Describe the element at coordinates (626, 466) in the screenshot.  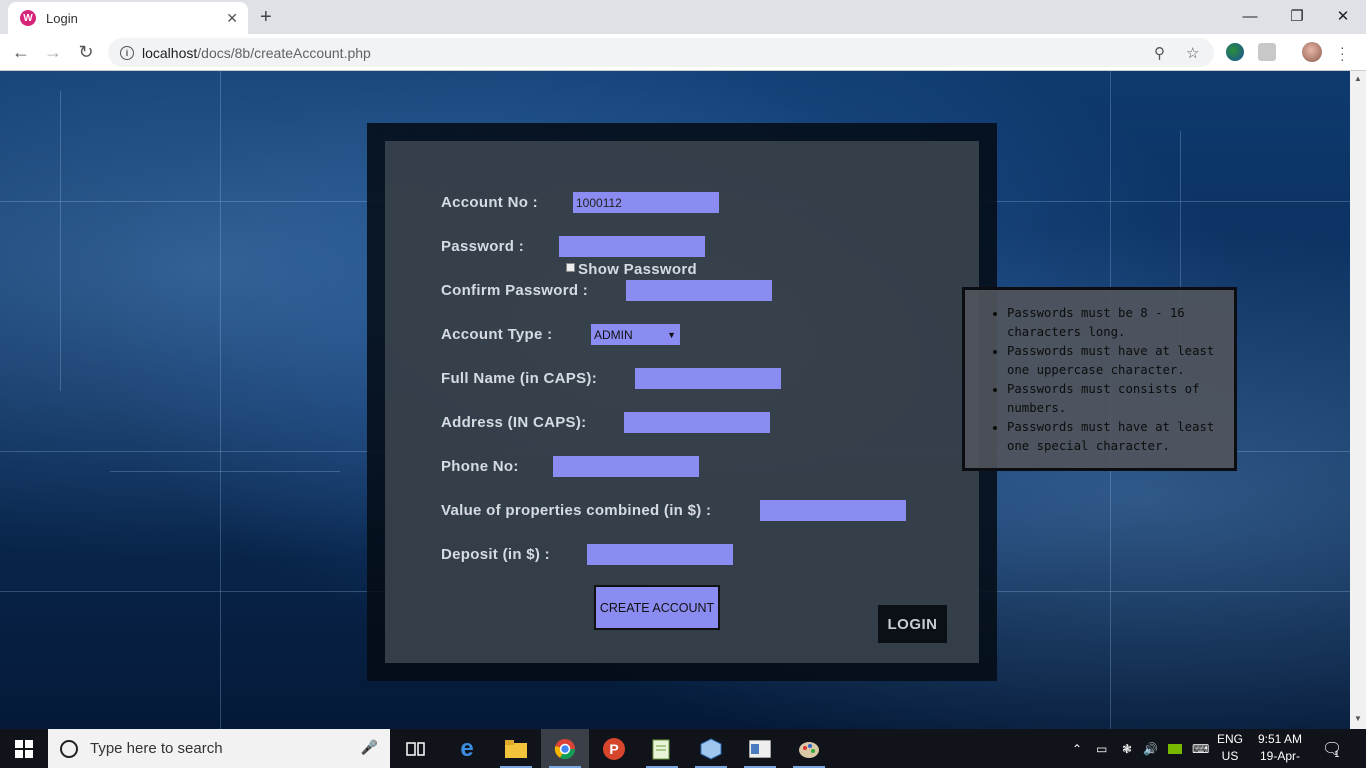
I see `phone-field` at that location.